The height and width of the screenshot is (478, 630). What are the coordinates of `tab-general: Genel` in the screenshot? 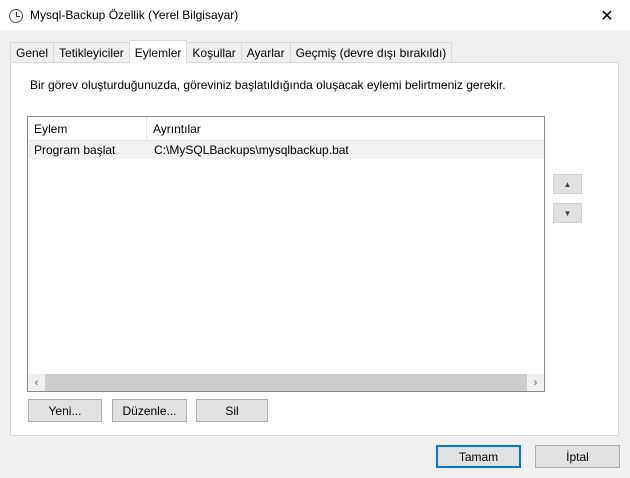 It's located at (32, 52).